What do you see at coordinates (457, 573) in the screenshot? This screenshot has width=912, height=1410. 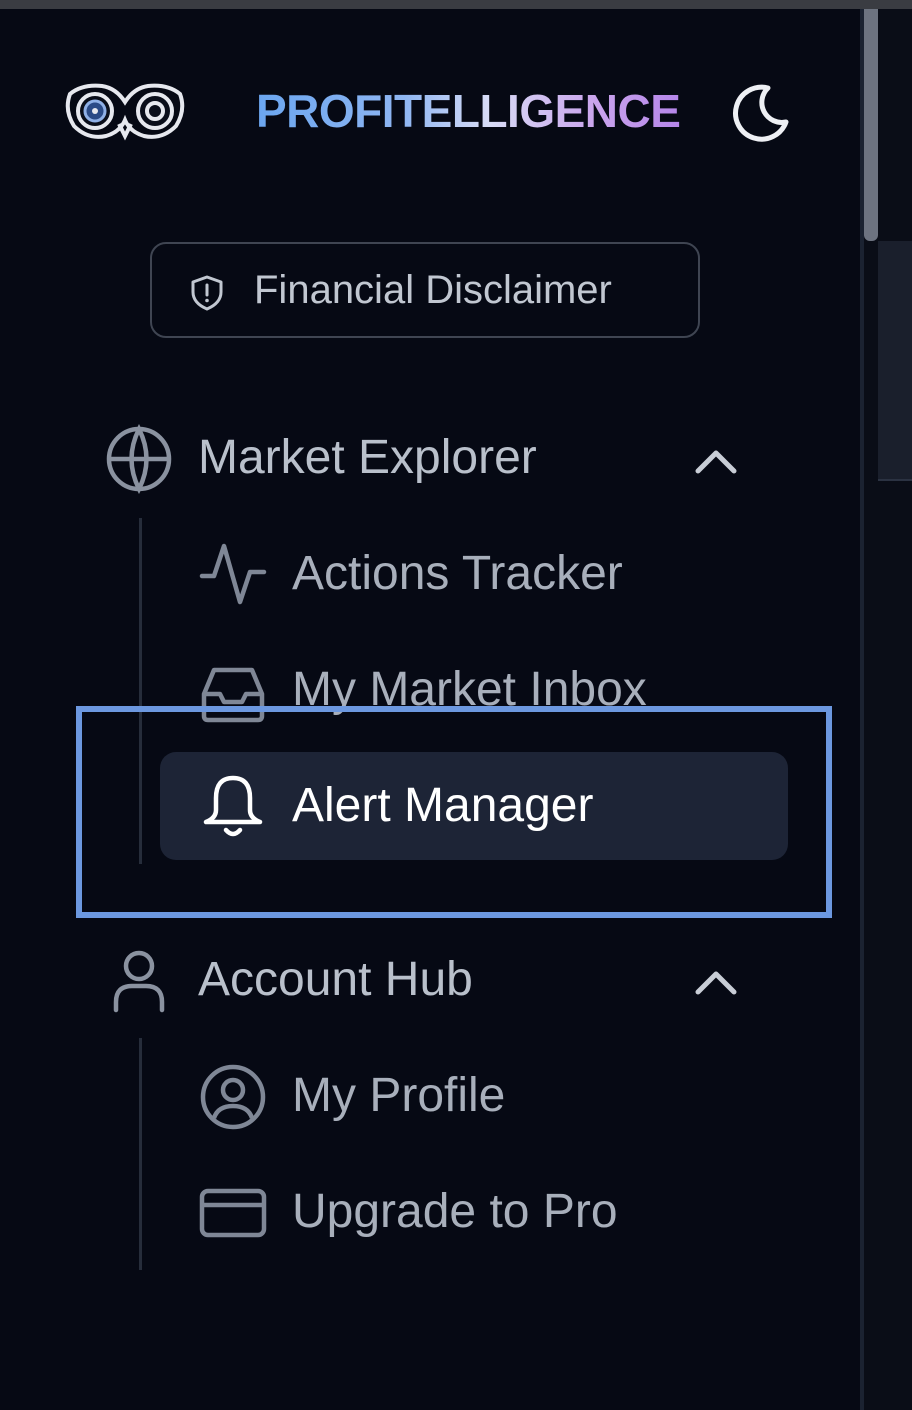 I see `nav-item-actions-tracker: Actions Tracker` at bounding box center [457, 573].